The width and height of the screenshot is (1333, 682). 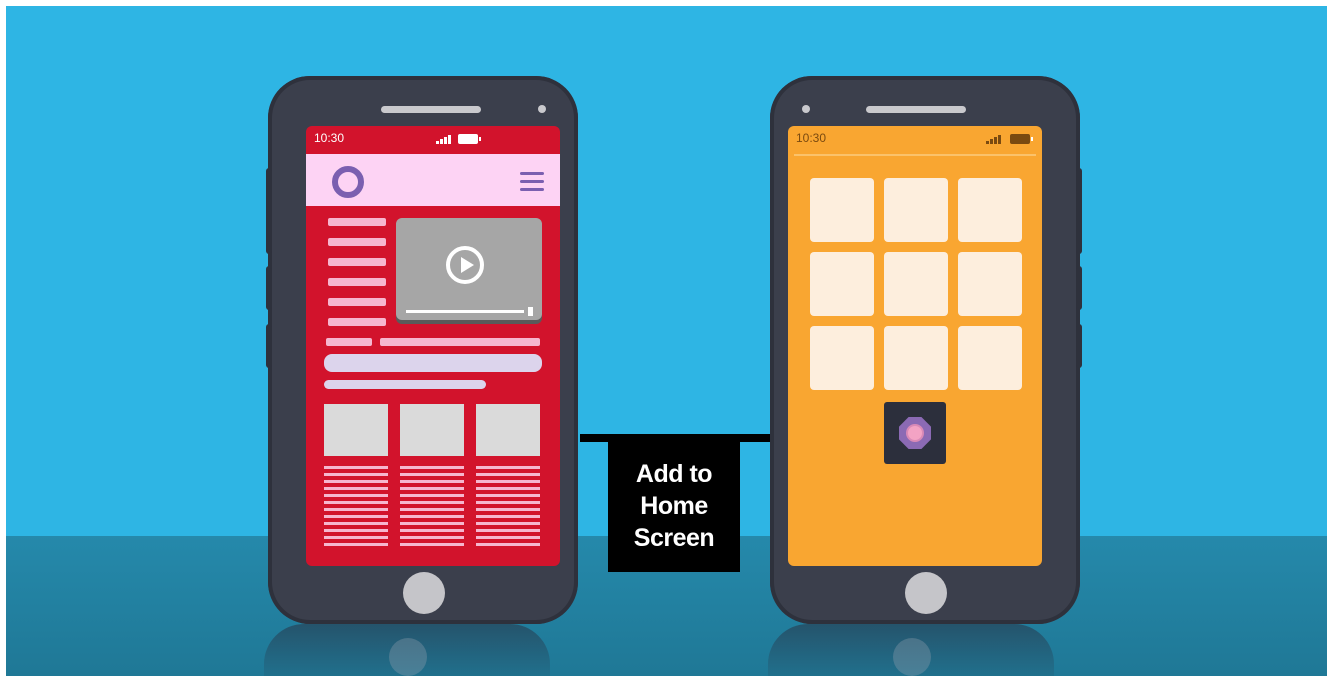 I want to click on website-header, so click(x=433, y=180).